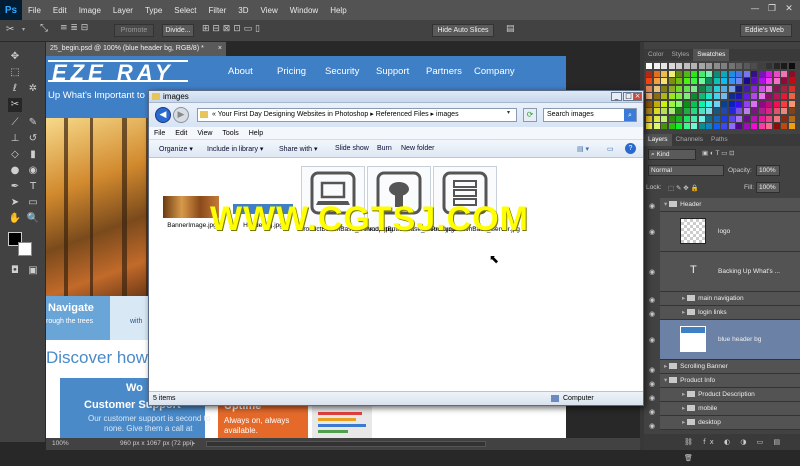  Describe the element at coordinates (583, 149) in the screenshot. I see `view-options-icon: ▤ ▾` at that location.